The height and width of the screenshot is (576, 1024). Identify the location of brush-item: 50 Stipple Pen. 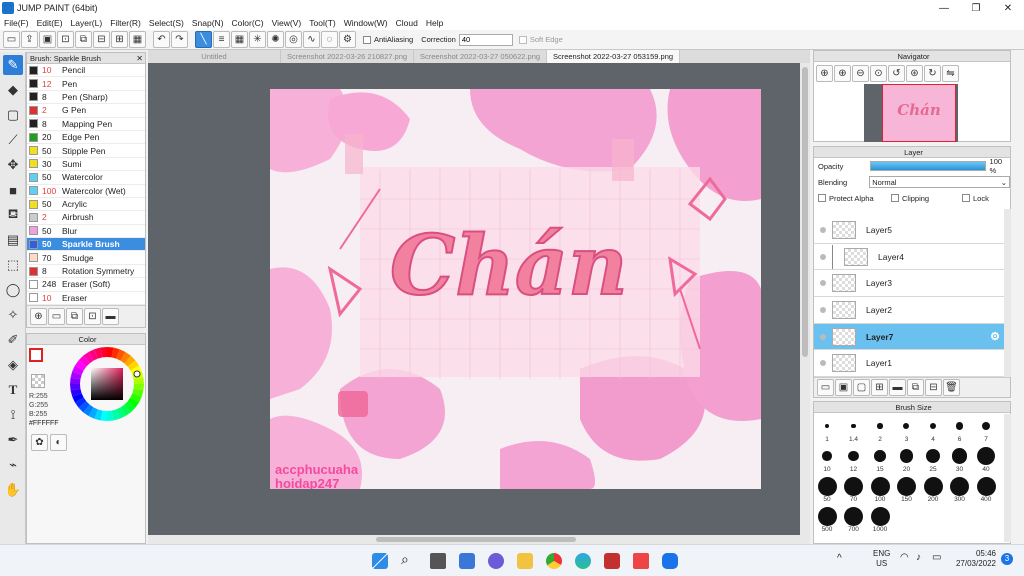
(86, 151).